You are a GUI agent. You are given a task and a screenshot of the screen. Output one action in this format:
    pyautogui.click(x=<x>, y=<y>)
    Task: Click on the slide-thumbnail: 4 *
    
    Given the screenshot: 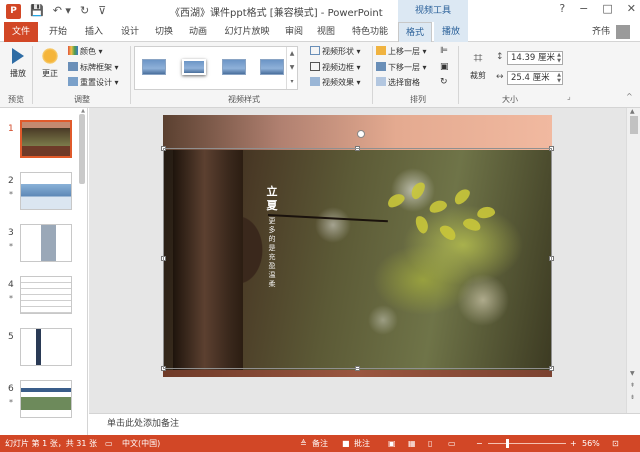 What is the action you would take?
    pyautogui.click(x=43, y=302)
    